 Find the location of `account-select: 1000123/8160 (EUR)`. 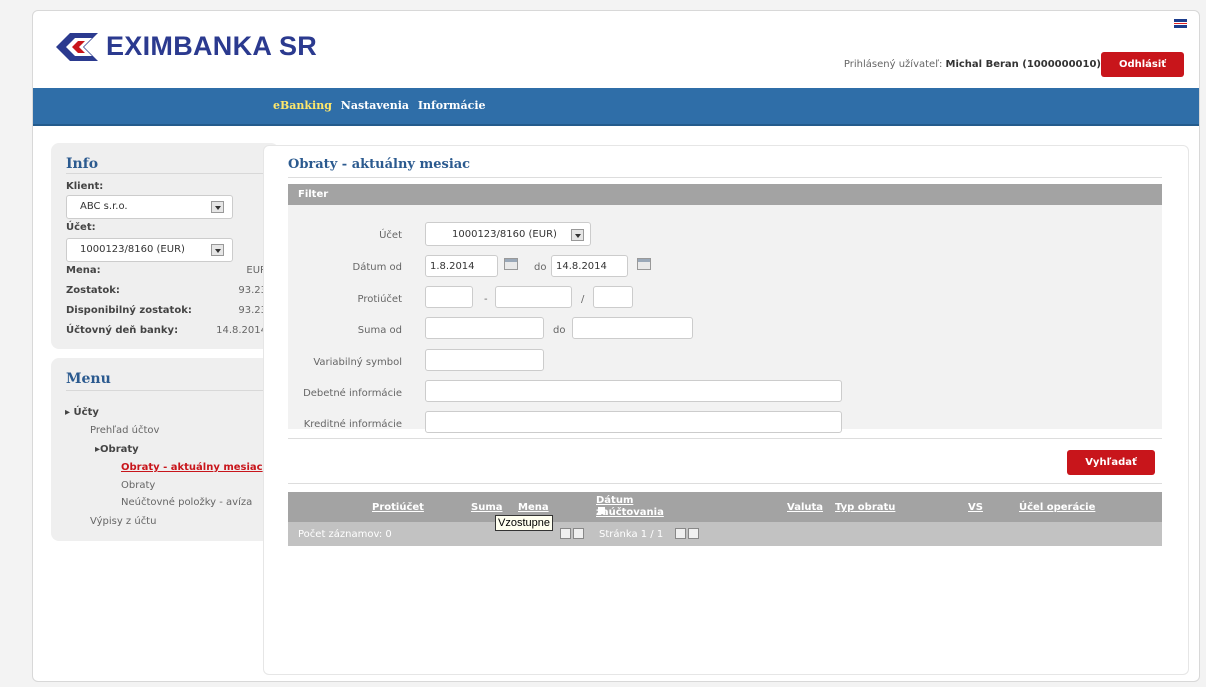

account-select: 1000123/8160 (EUR) is located at coordinates (149, 250).